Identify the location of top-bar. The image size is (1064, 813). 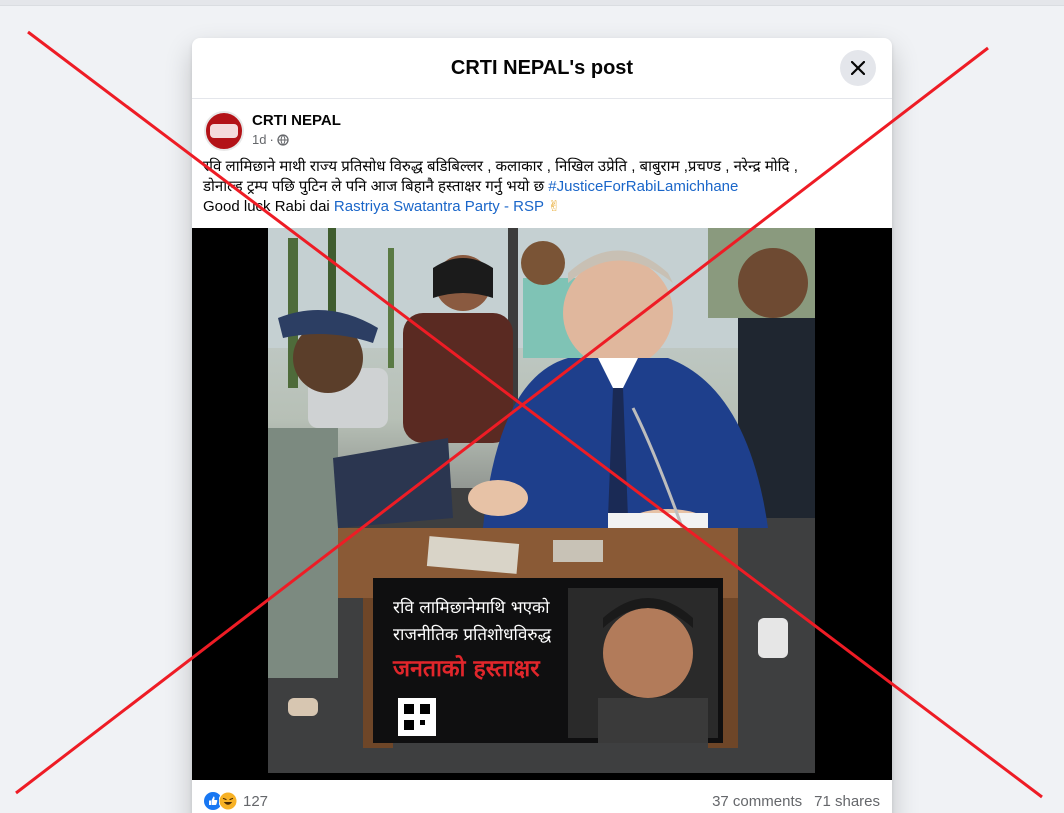
(532, 3).